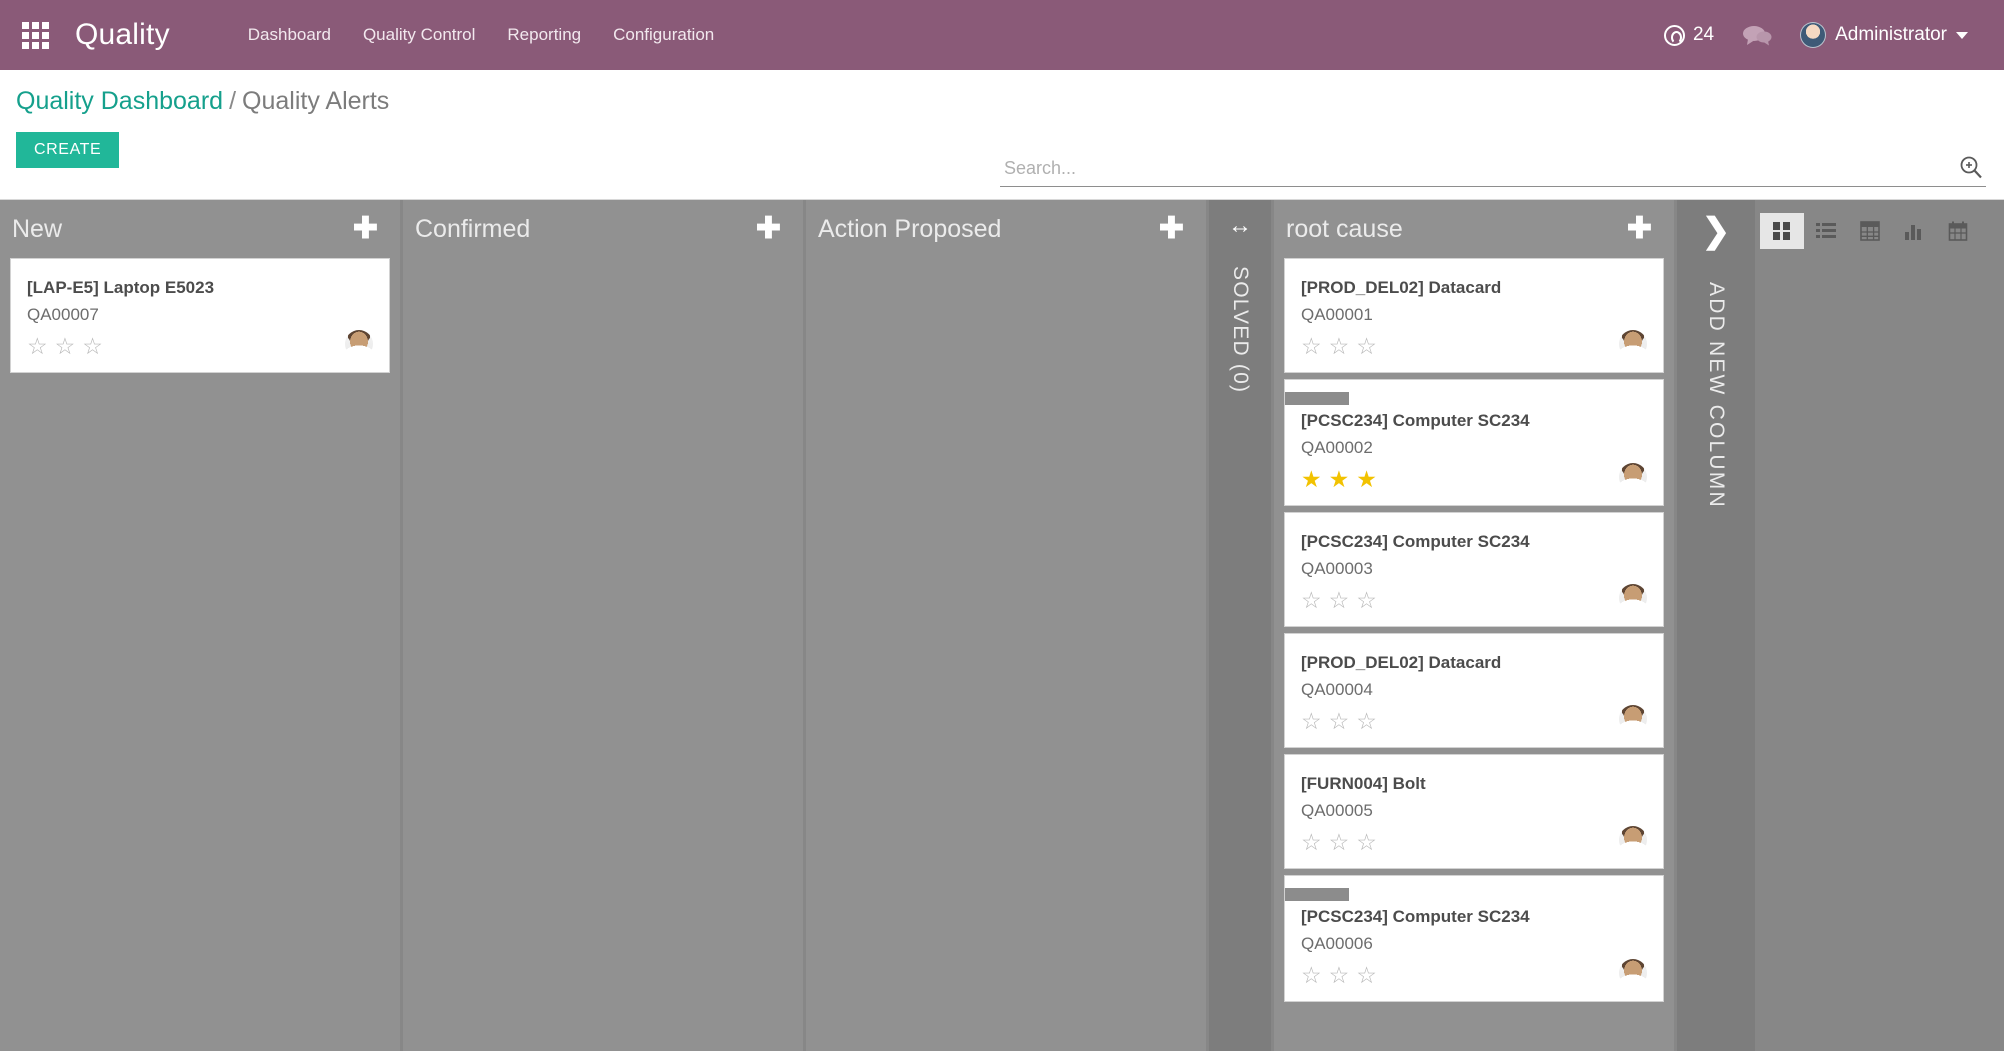 This screenshot has width=2004, height=1052. What do you see at coordinates (1884, 35) in the screenshot?
I see `user-menu-button: Administrator` at bounding box center [1884, 35].